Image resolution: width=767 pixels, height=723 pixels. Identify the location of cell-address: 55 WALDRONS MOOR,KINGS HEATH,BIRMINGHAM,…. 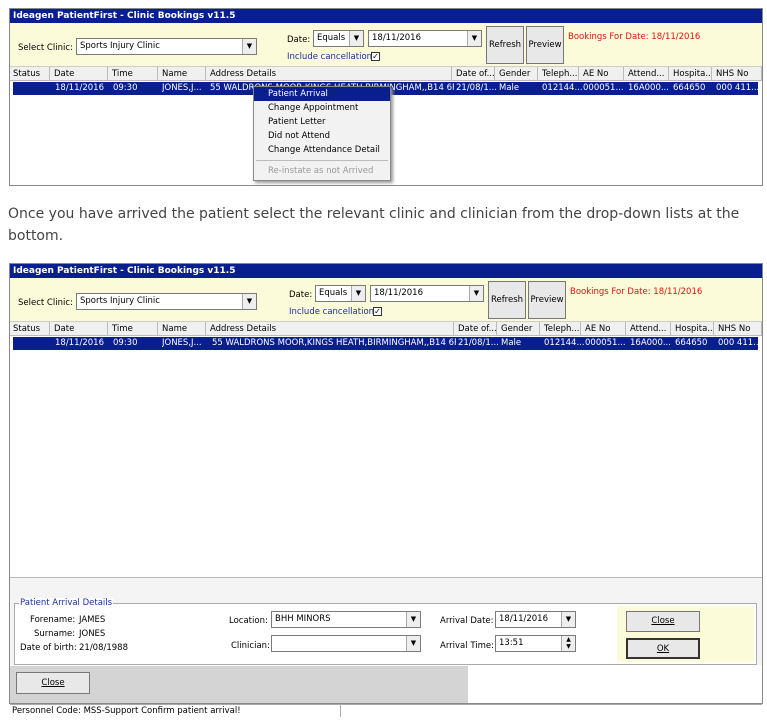
(334, 343).